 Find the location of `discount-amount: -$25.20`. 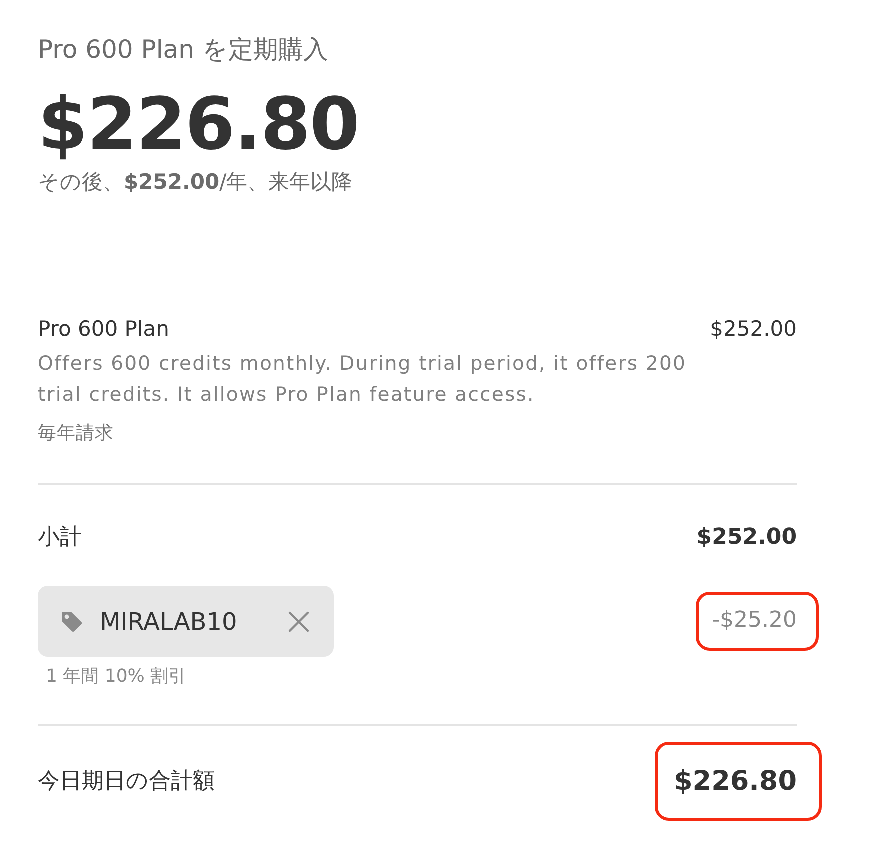

discount-amount: -$25.20 is located at coordinates (754, 621).